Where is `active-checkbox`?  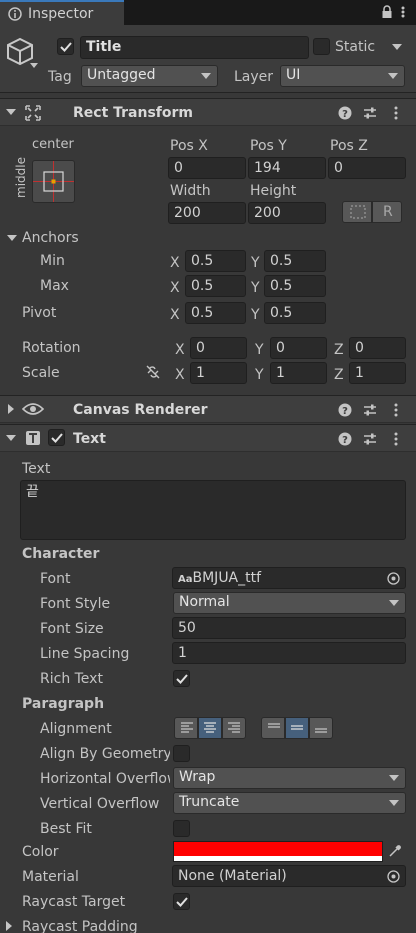 active-checkbox is located at coordinates (65, 46).